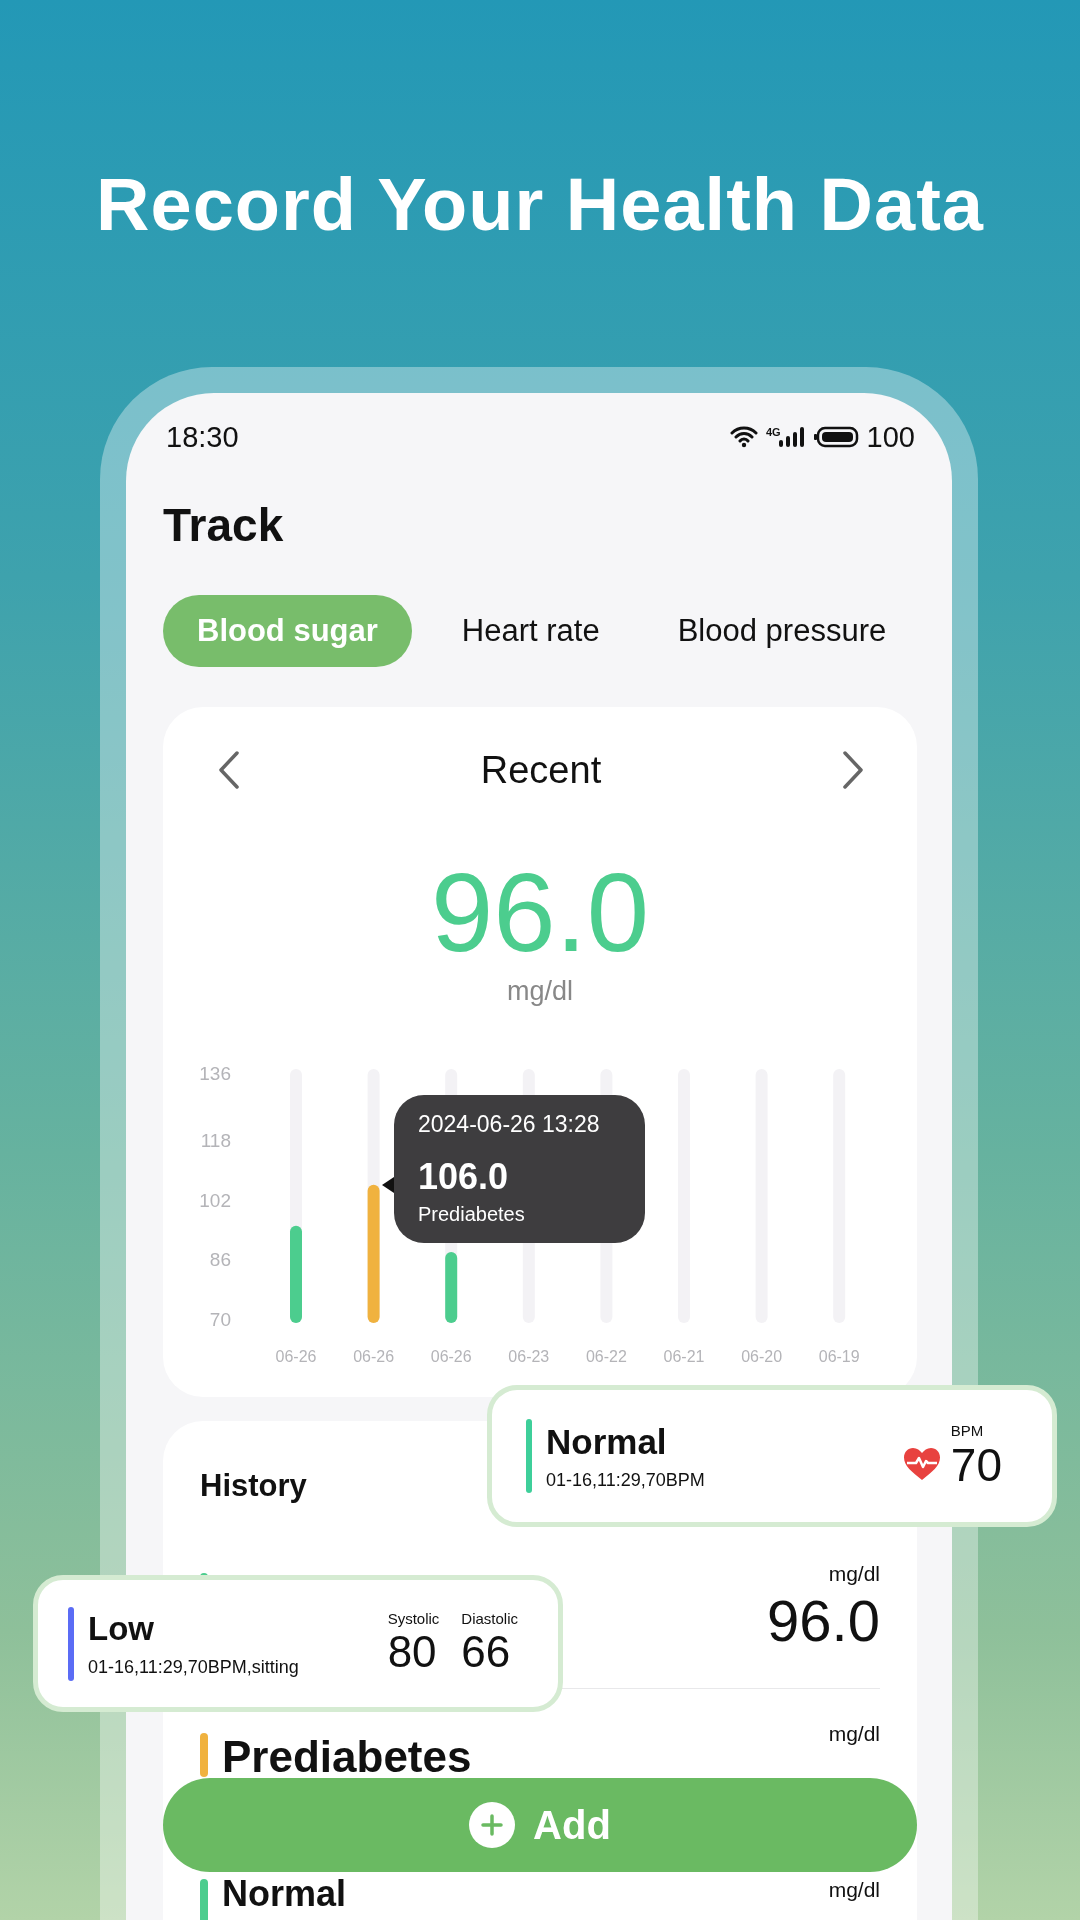 Image resolution: width=1080 pixels, height=1920 pixels. I want to click on reading-value: 70, so click(976, 1464).